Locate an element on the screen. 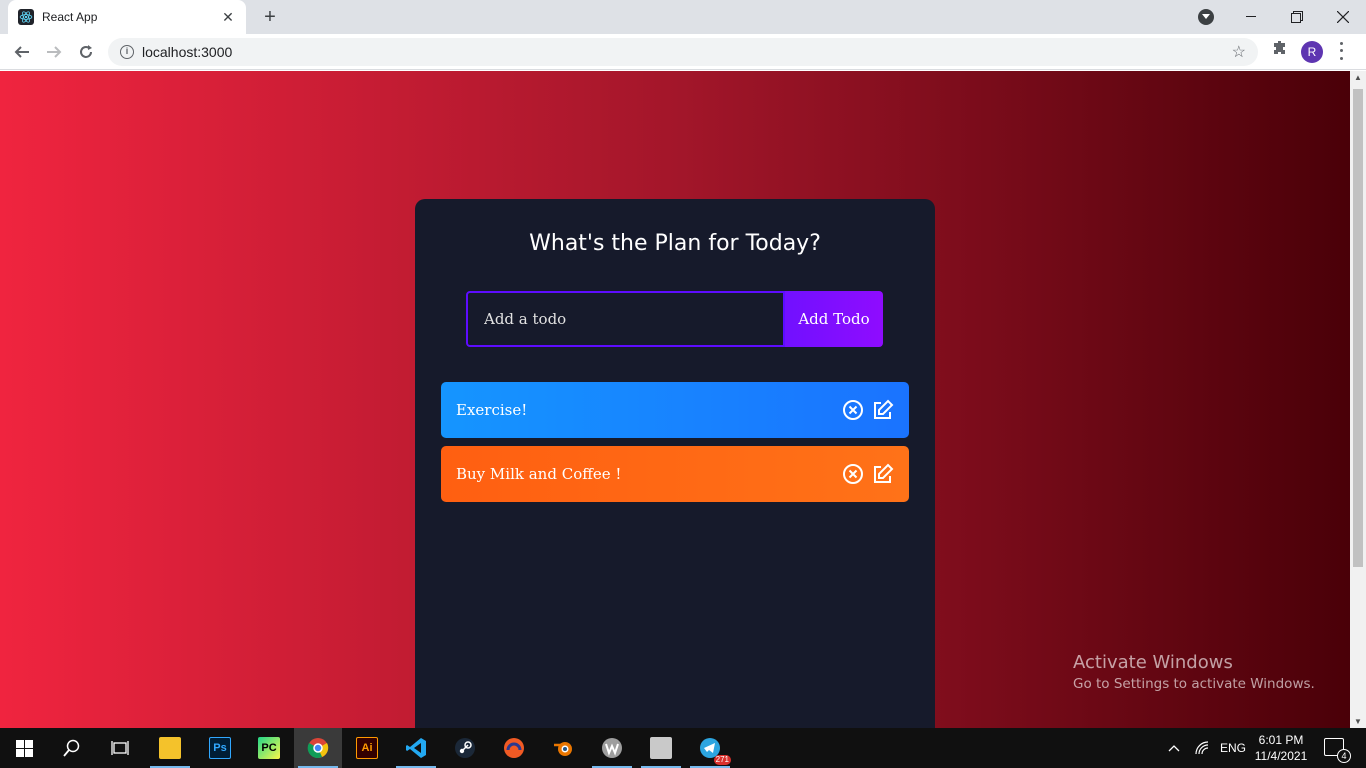 The width and height of the screenshot is (1366, 768). task-view-icon is located at coordinates (120, 748).